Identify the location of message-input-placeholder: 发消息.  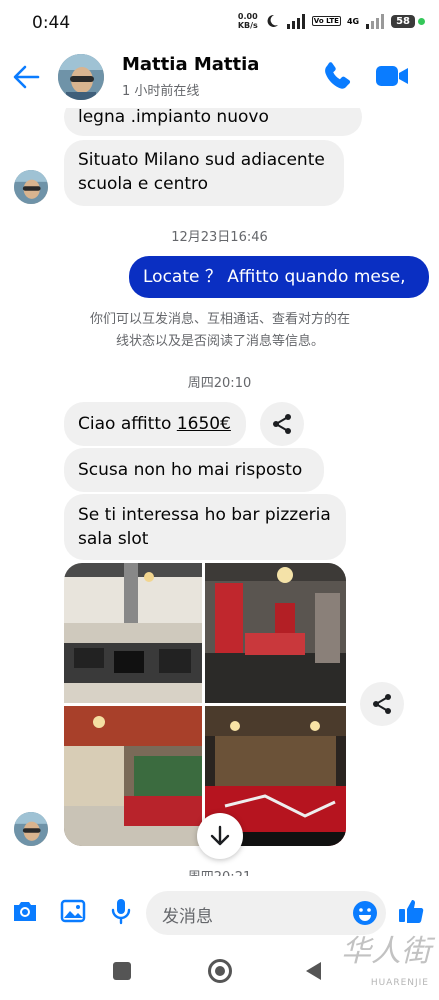
(187, 917).